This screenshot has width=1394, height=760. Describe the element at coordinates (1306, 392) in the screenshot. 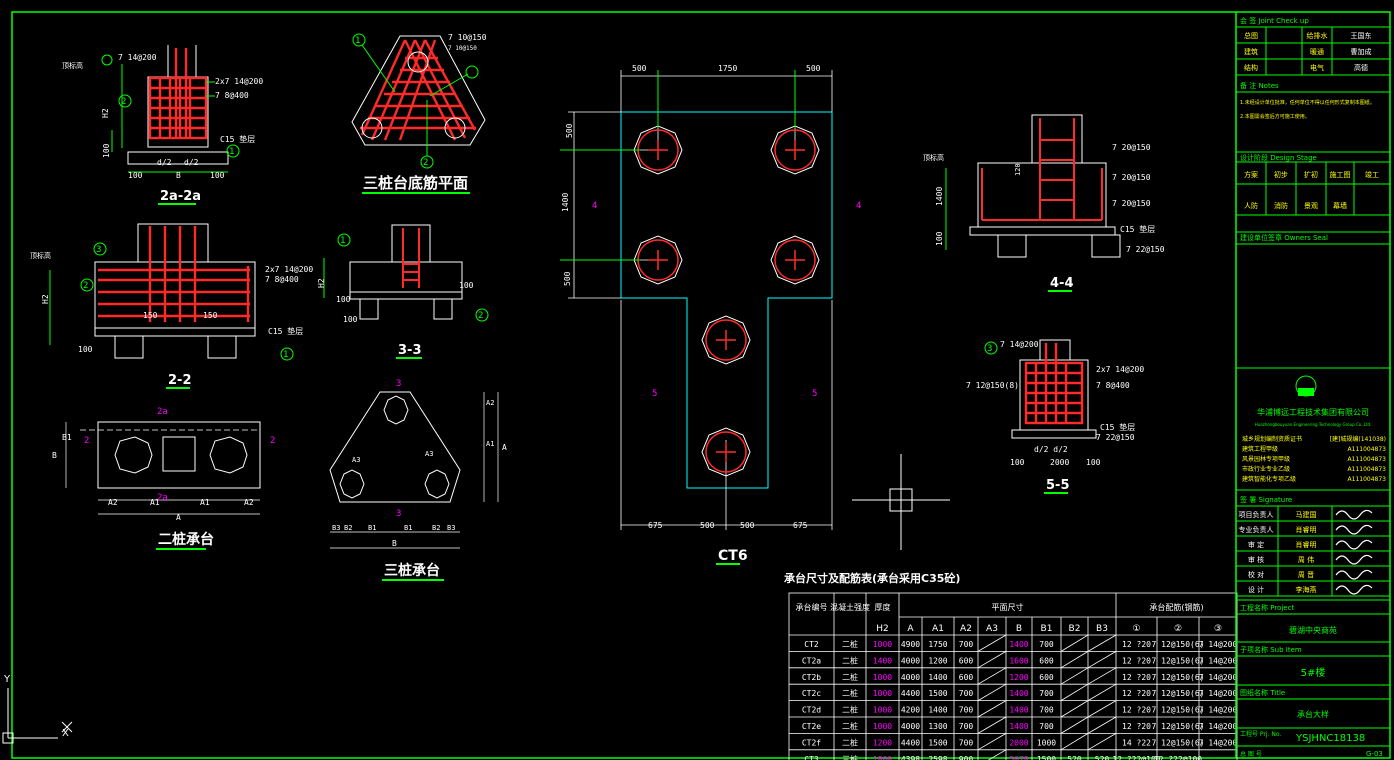

I see `company-logo-icon` at that location.